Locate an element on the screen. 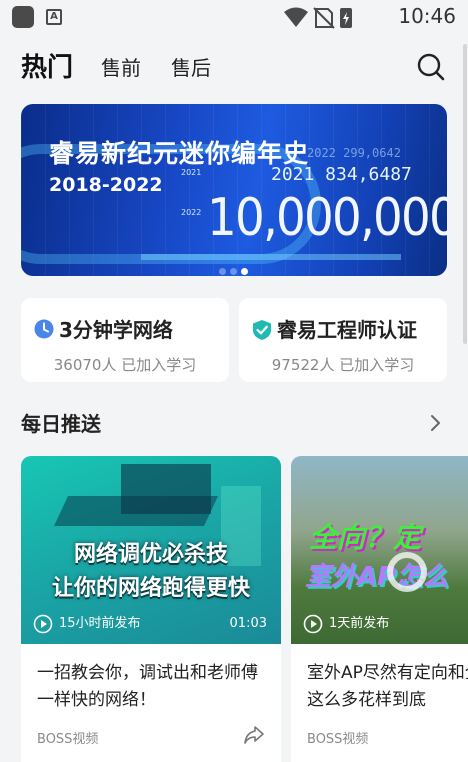 The image size is (468, 762). card-title: 3分钟学网络 is located at coordinates (116, 330).